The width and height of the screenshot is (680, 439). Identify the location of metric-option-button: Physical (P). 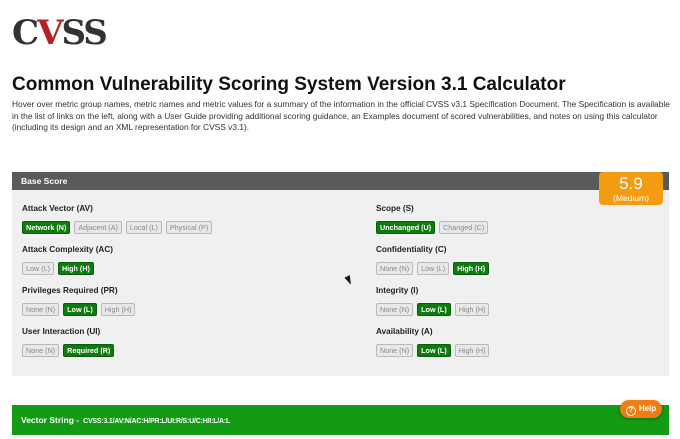
(189, 227).